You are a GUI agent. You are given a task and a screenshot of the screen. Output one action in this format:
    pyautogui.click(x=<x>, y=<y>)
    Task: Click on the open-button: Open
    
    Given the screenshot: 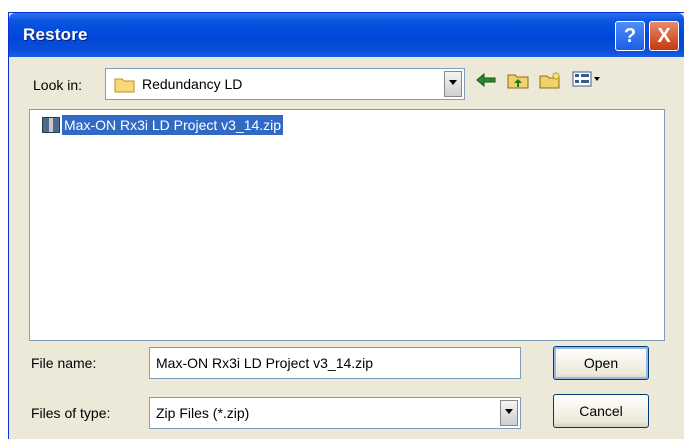 What is the action you would take?
    pyautogui.click(x=601, y=363)
    